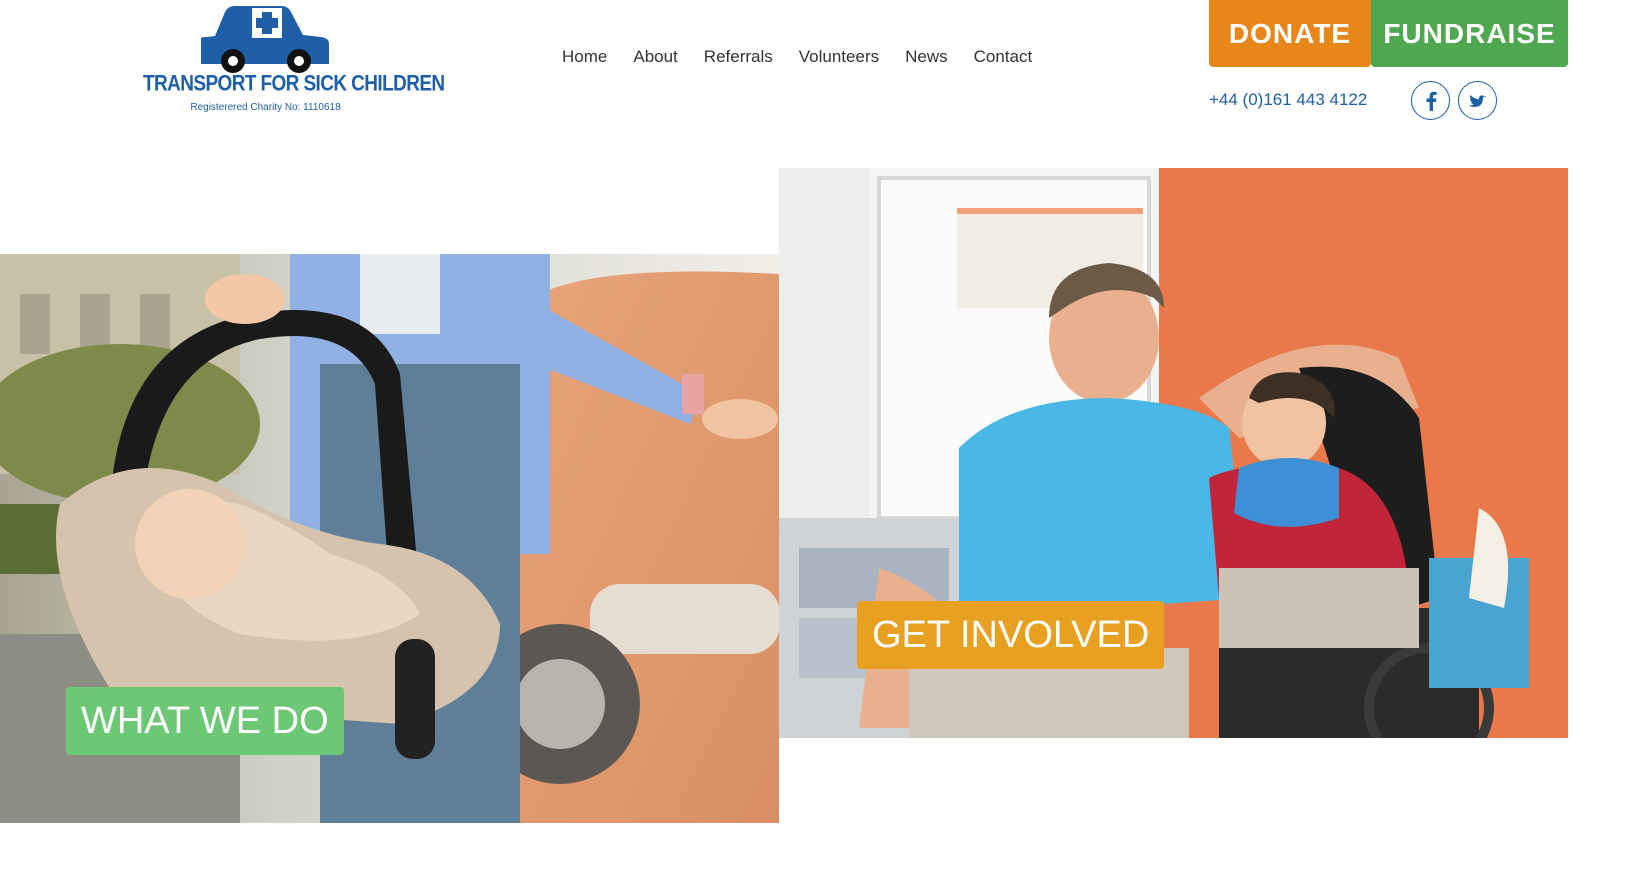  What do you see at coordinates (1290, 33) in the screenshot?
I see `donate-button: DONATE` at bounding box center [1290, 33].